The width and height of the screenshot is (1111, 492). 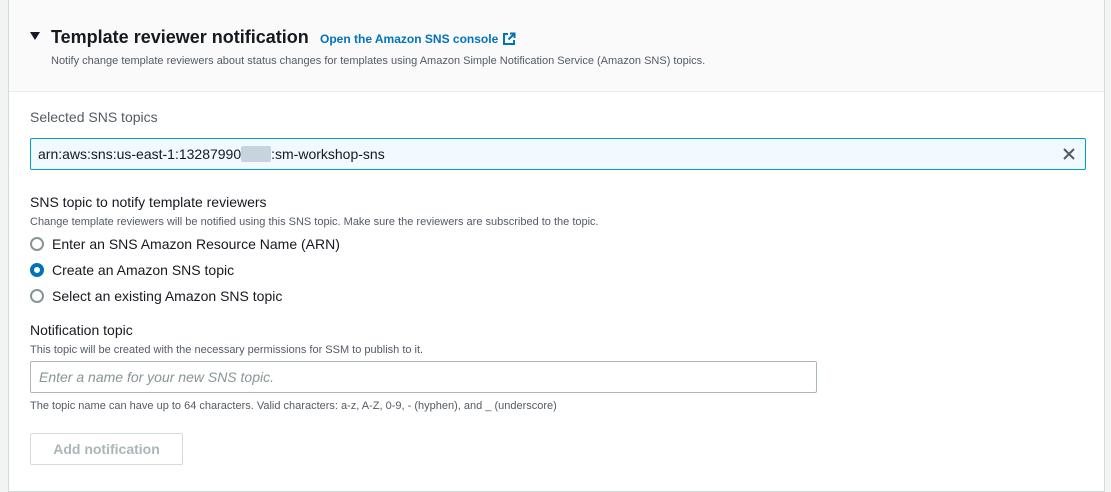 I want to click on panel-title: Template reviewer notification, so click(x=180, y=37).